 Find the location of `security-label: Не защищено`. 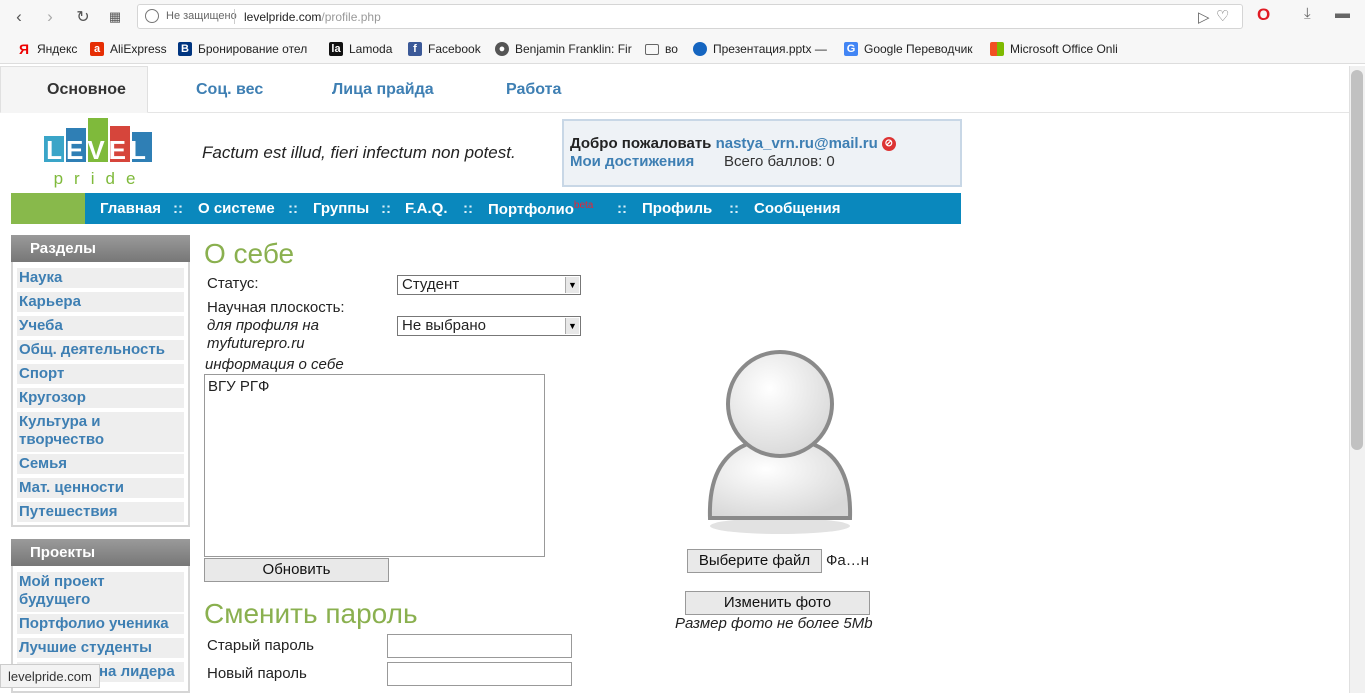

security-label: Не защищено is located at coordinates (201, 16).